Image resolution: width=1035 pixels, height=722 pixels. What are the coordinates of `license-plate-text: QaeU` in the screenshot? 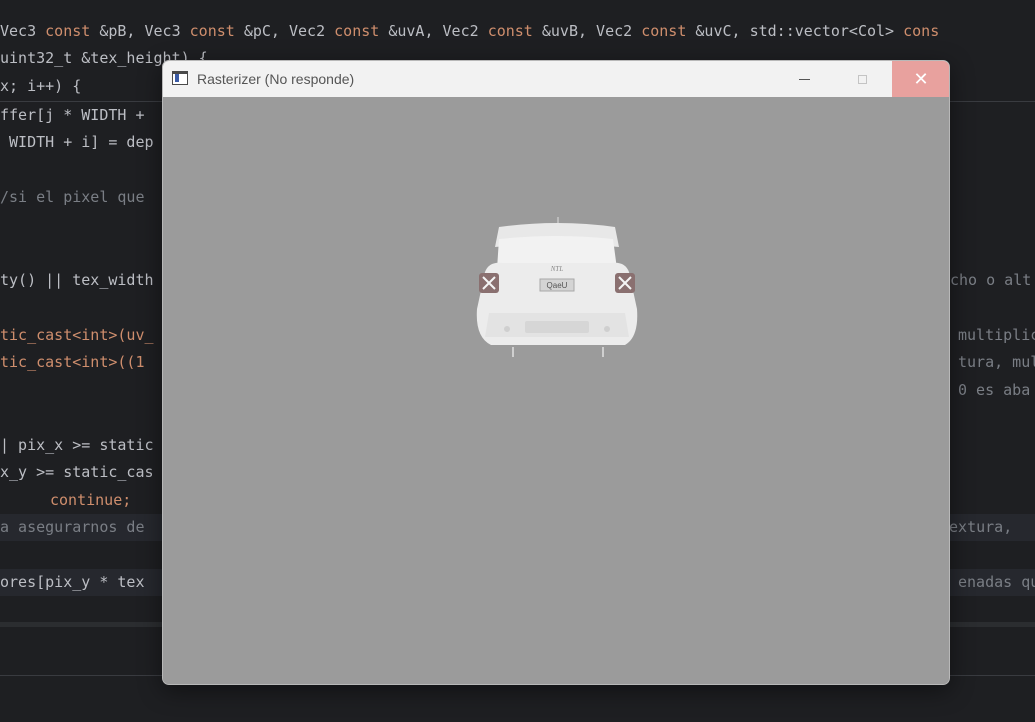 It's located at (557, 285).